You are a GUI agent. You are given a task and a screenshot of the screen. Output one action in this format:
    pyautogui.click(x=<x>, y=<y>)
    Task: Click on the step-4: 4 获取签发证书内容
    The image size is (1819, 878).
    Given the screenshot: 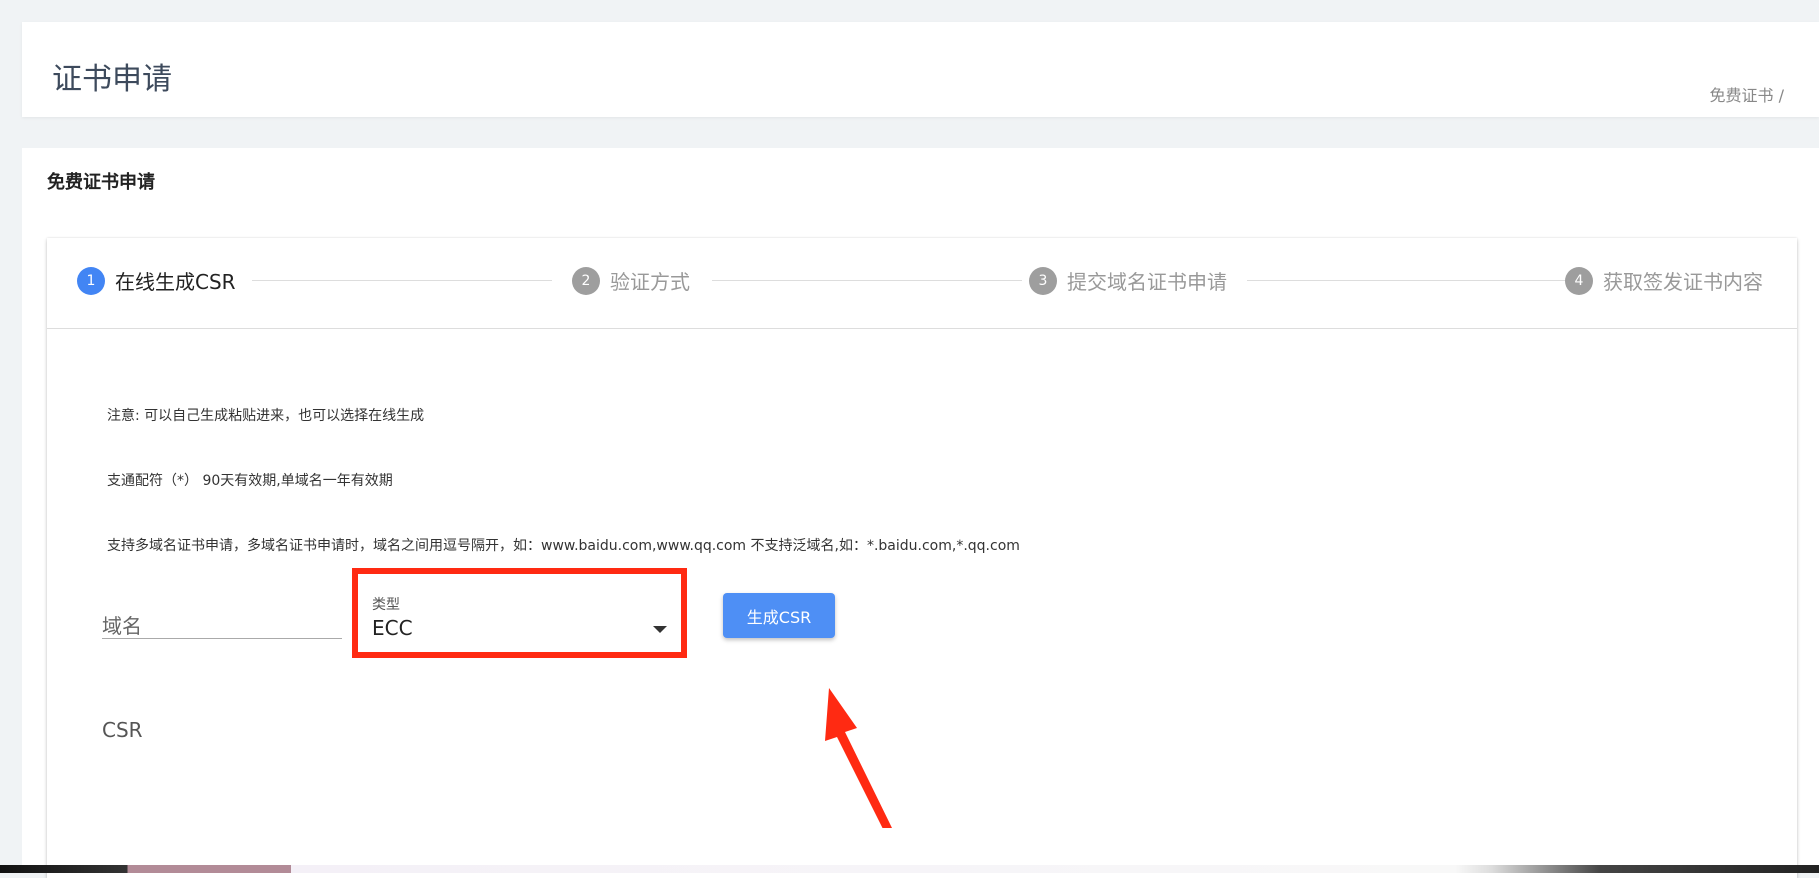 What is the action you would take?
    pyautogui.click(x=1664, y=280)
    